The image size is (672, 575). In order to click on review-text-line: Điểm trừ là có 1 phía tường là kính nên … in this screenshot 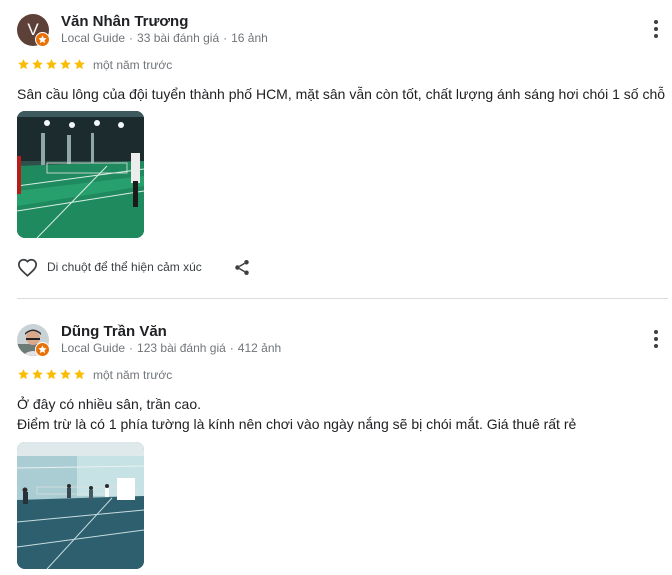, I will do `click(297, 424)`.